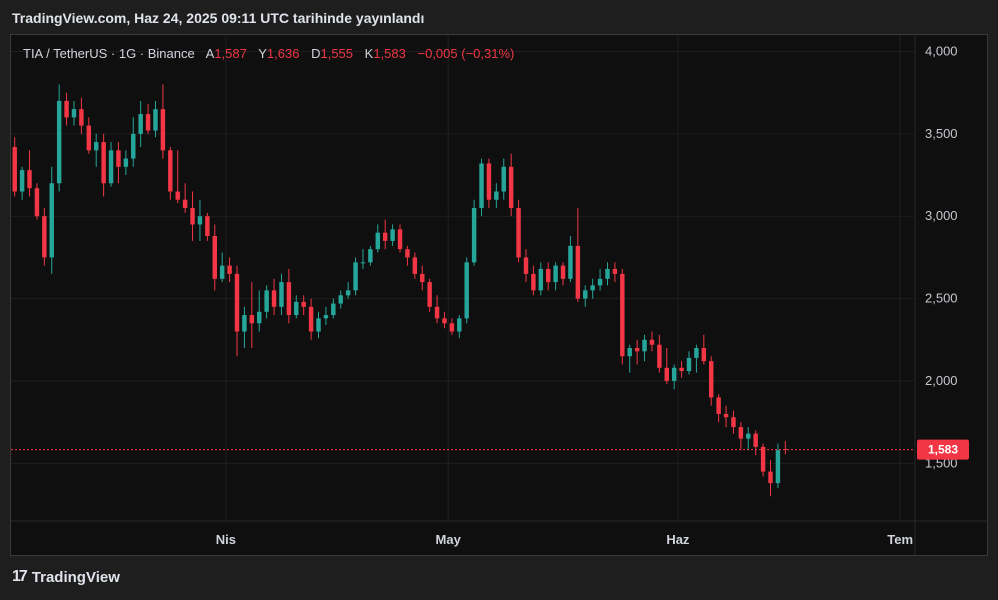 The width and height of the screenshot is (998, 600). I want to click on footer-brand: 17 TradingView, so click(66, 577).